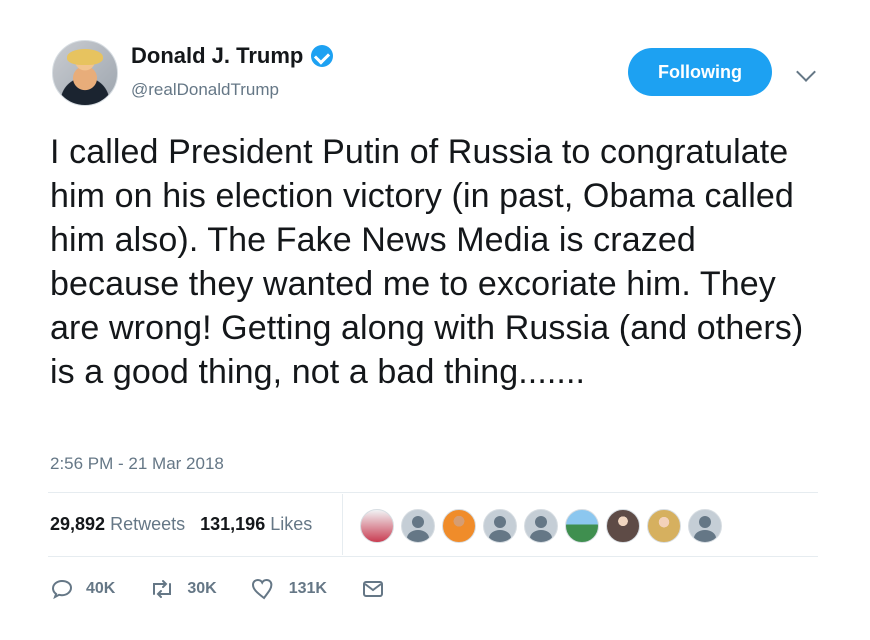 The image size is (870, 640). I want to click on stats-separator, so click(342, 524).